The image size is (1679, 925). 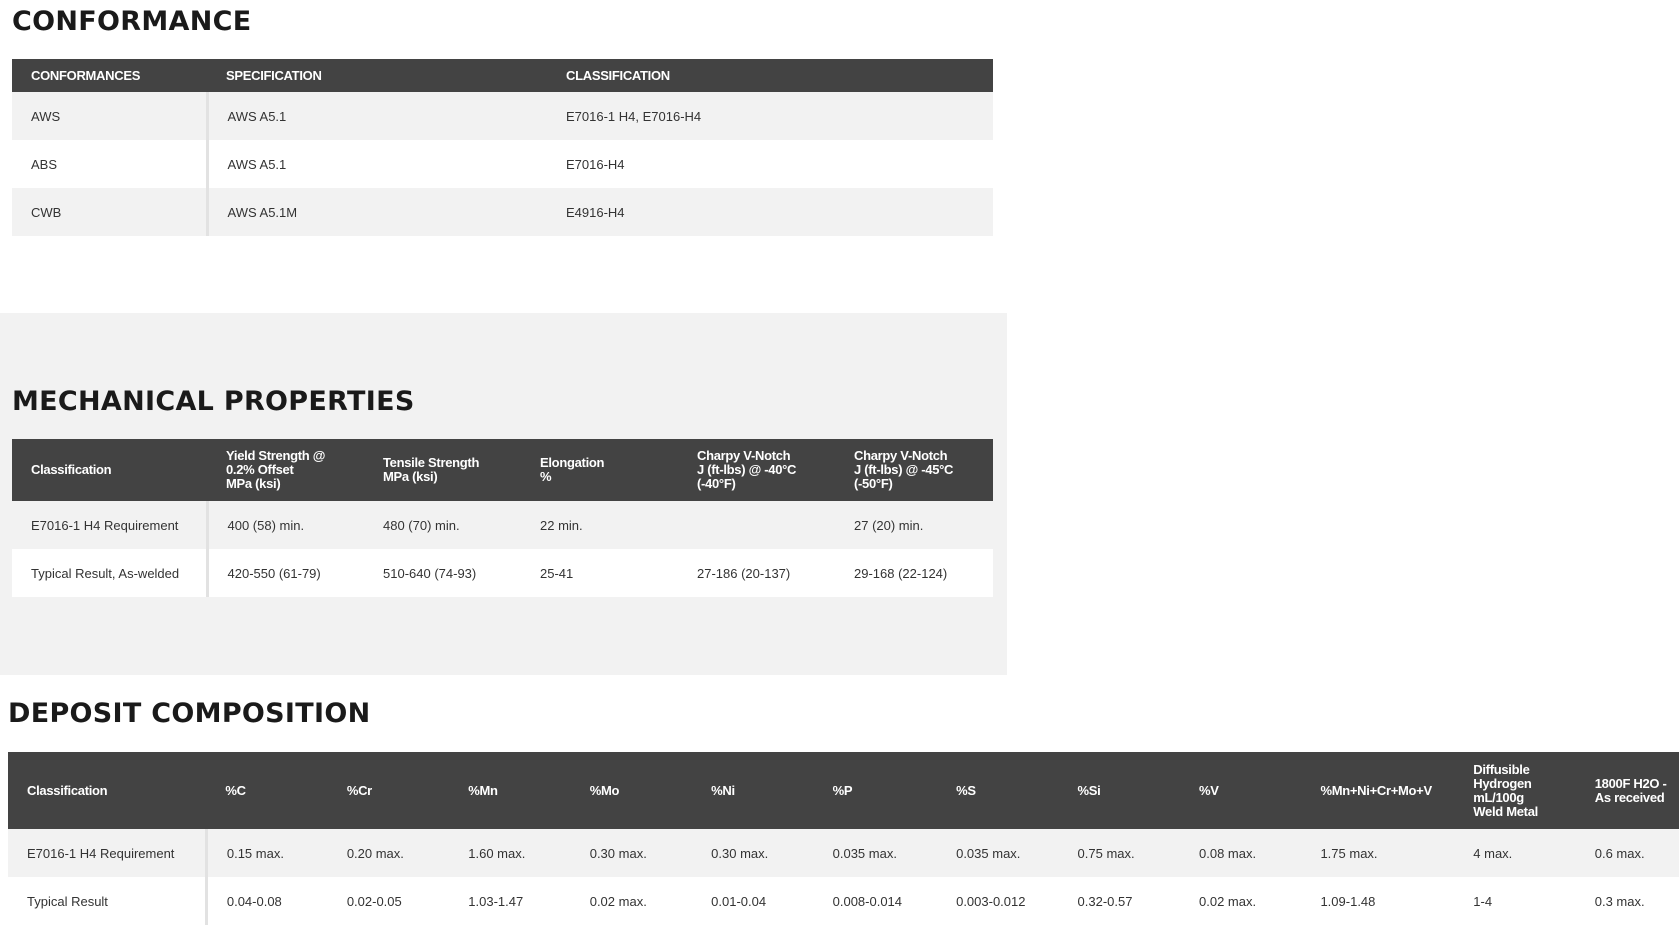 What do you see at coordinates (914, 470) in the screenshot?
I see `mechanical-header-cell: Charpy V-Notch J (ft-lbs) @ -45°C (-50°F)` at bounding box center [914, 470].